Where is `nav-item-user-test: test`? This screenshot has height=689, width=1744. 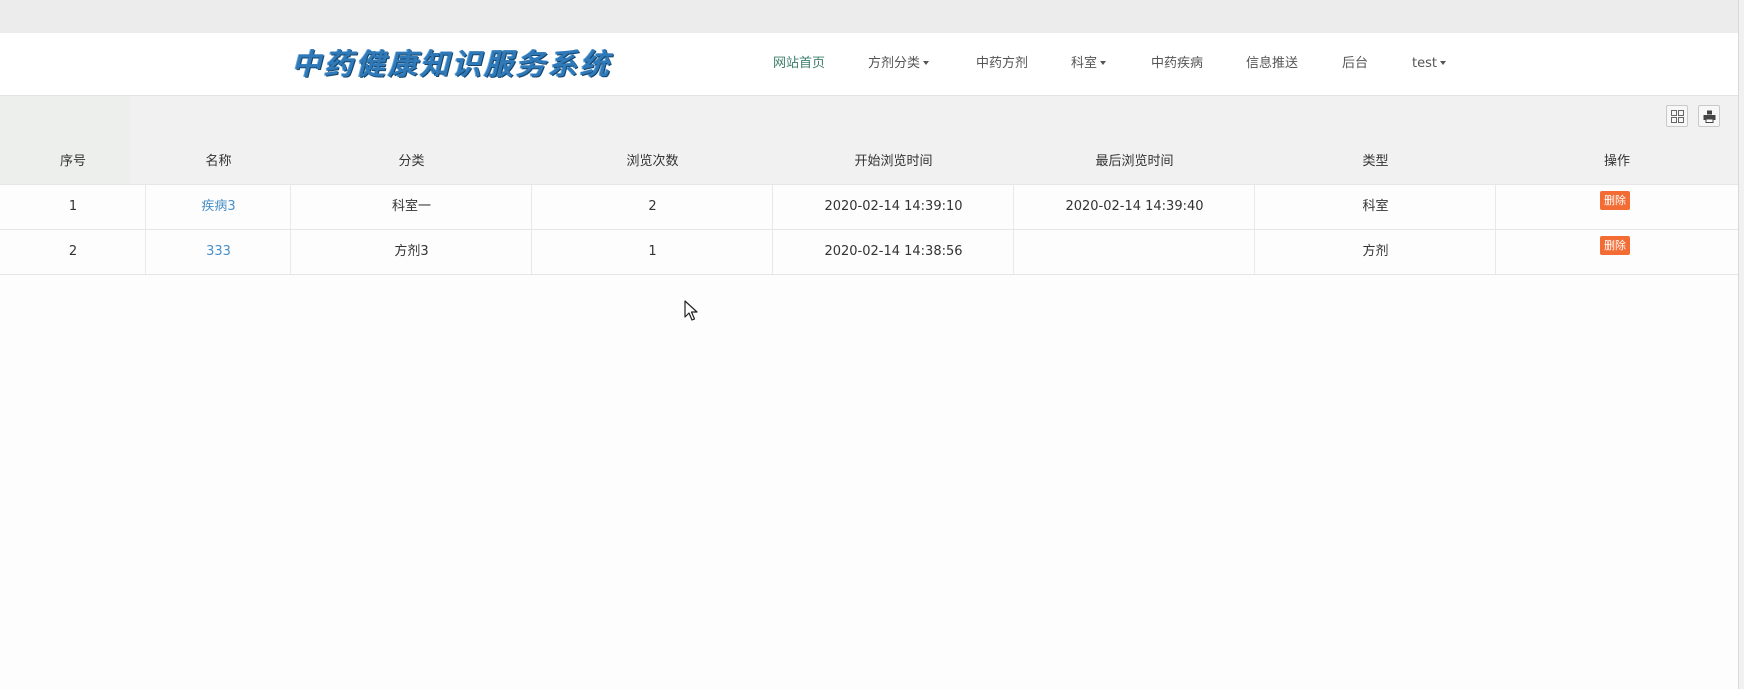
nav-item-user-test: test is located at coordinates (1429, 64).